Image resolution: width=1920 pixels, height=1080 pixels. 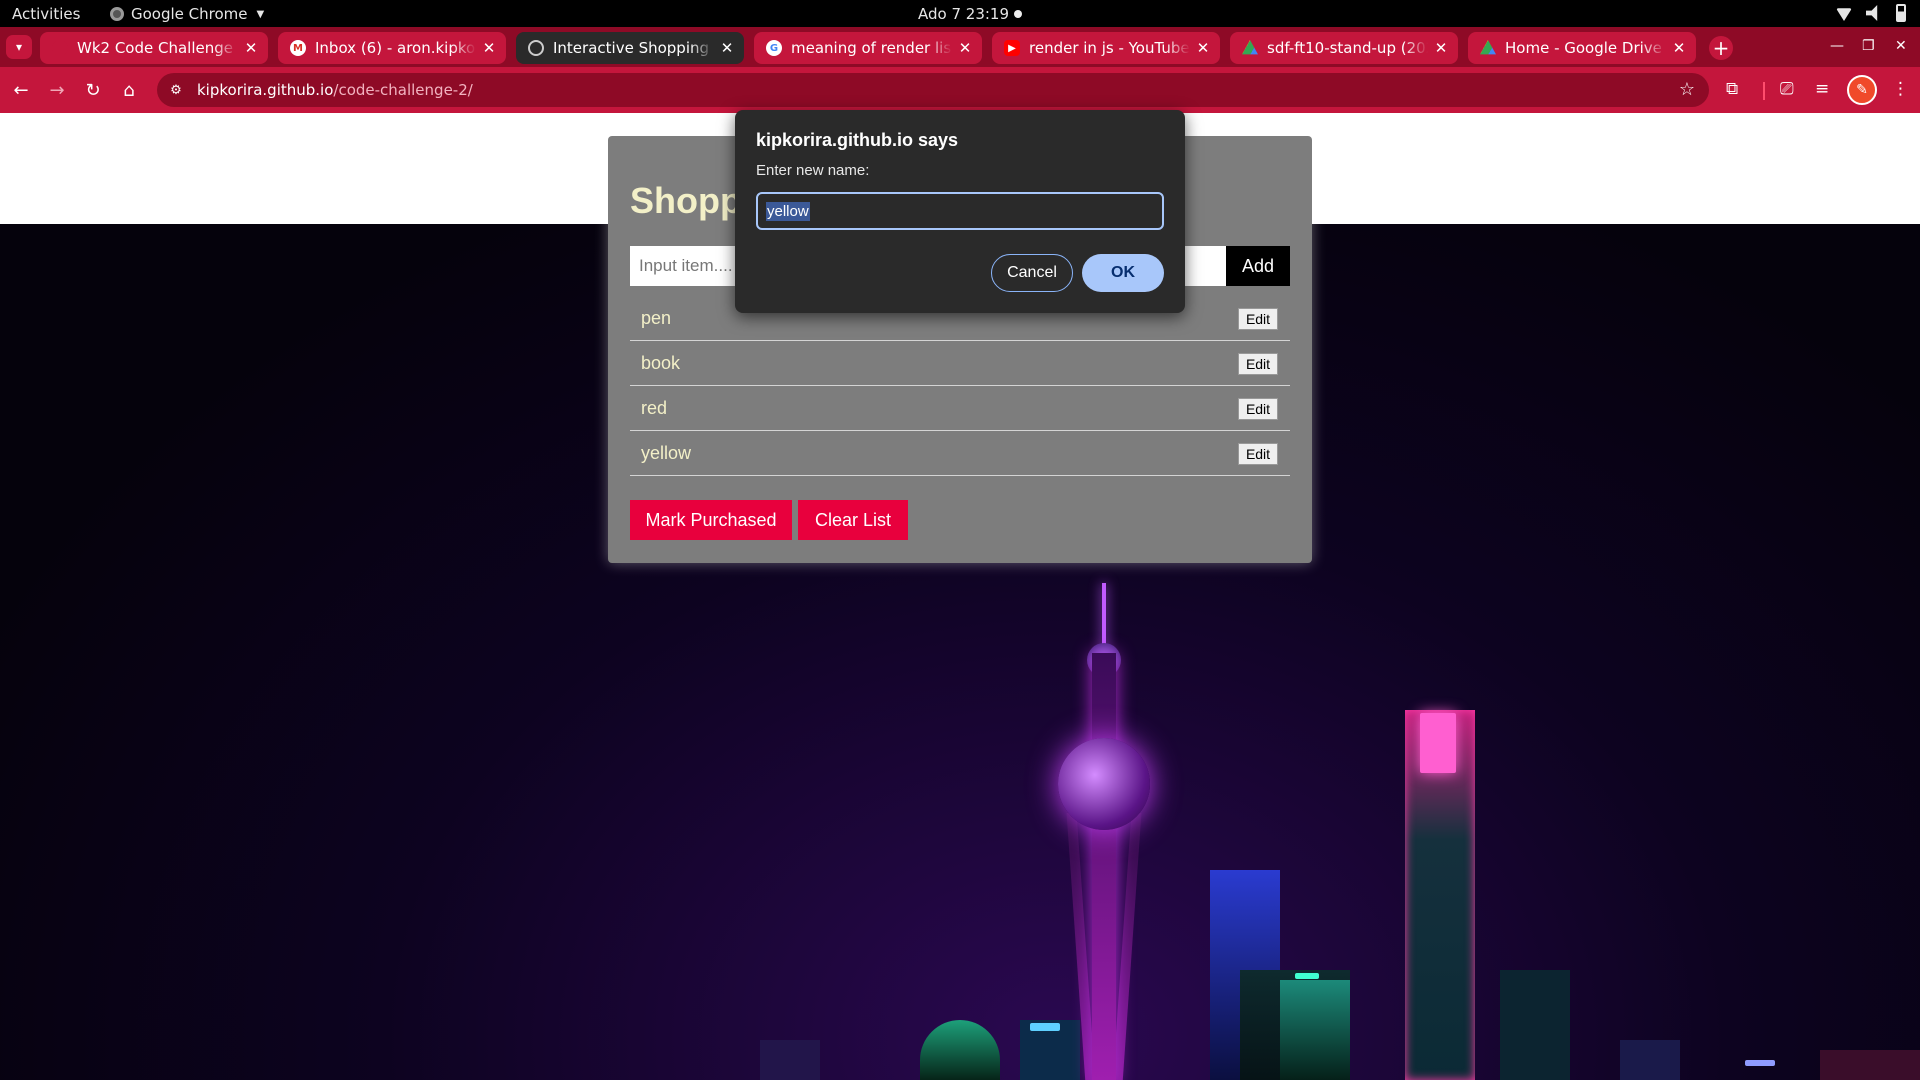 What do you see at coordinates (661, 363) in the screenshot?
I see `item-name: book` at bounding box center [661, 363].